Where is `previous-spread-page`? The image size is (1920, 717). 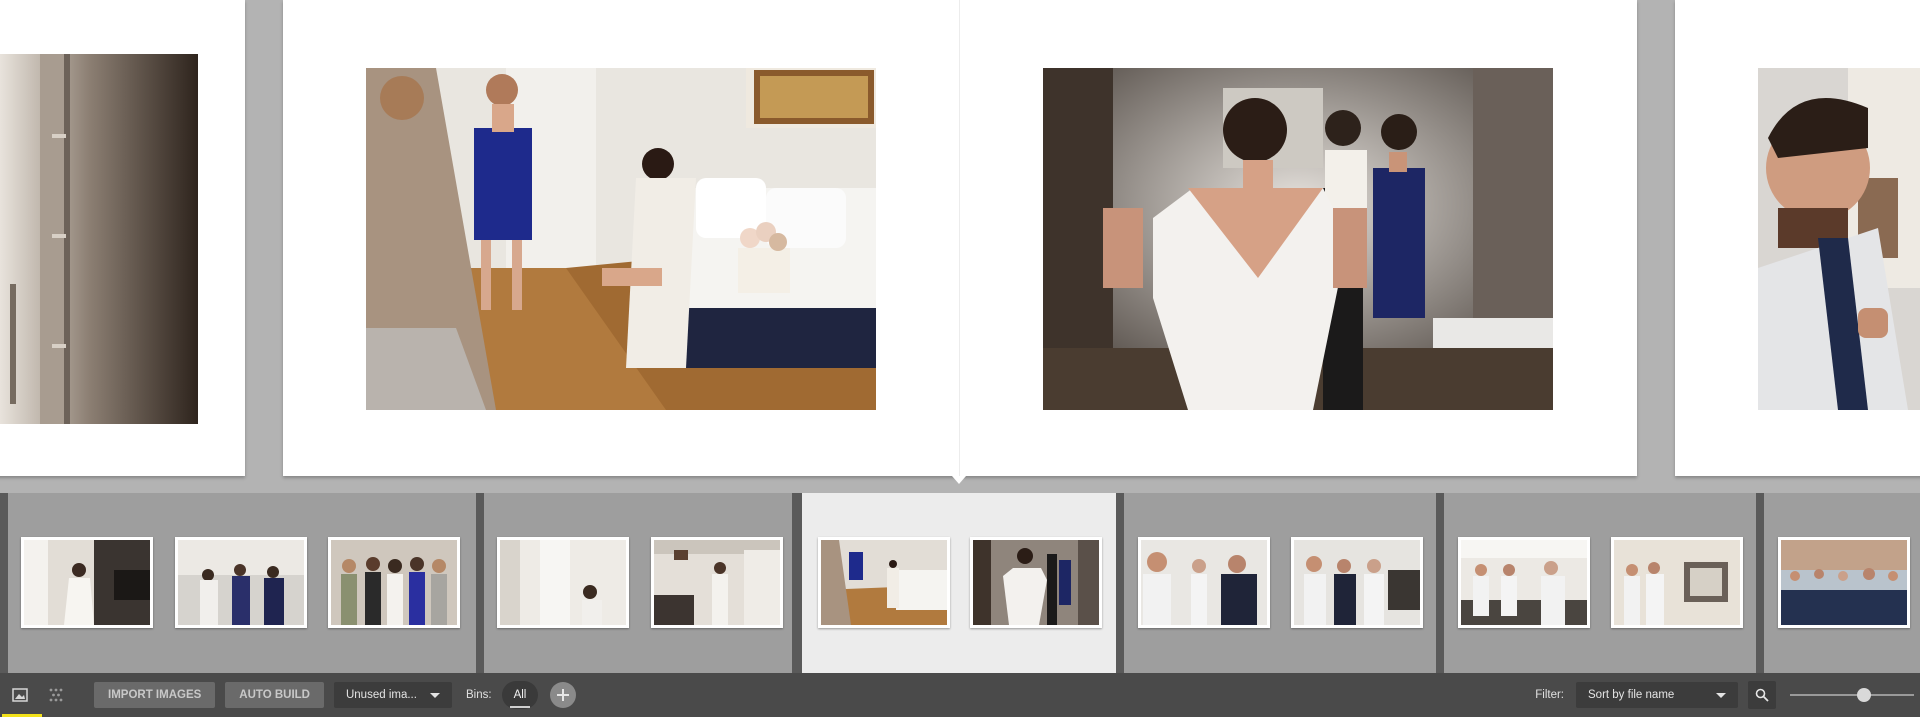
previous-spread-page is located at coordinates (122, 238).